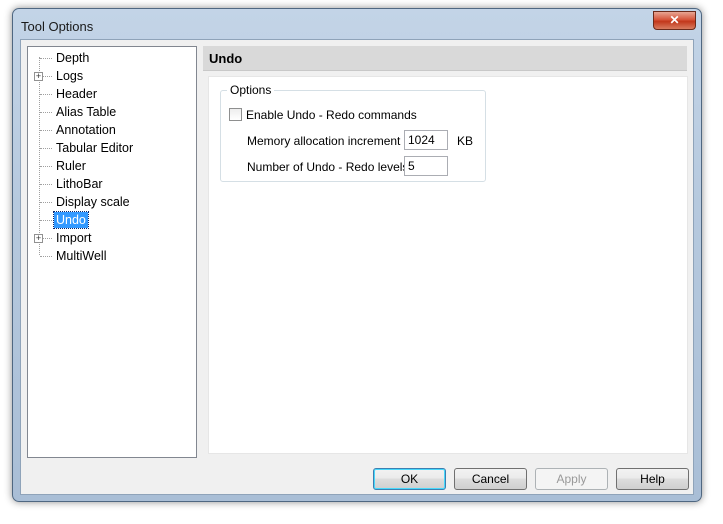 The image size is (723, 524). I want to click on window-title: Tool Options, so click(57, 26).